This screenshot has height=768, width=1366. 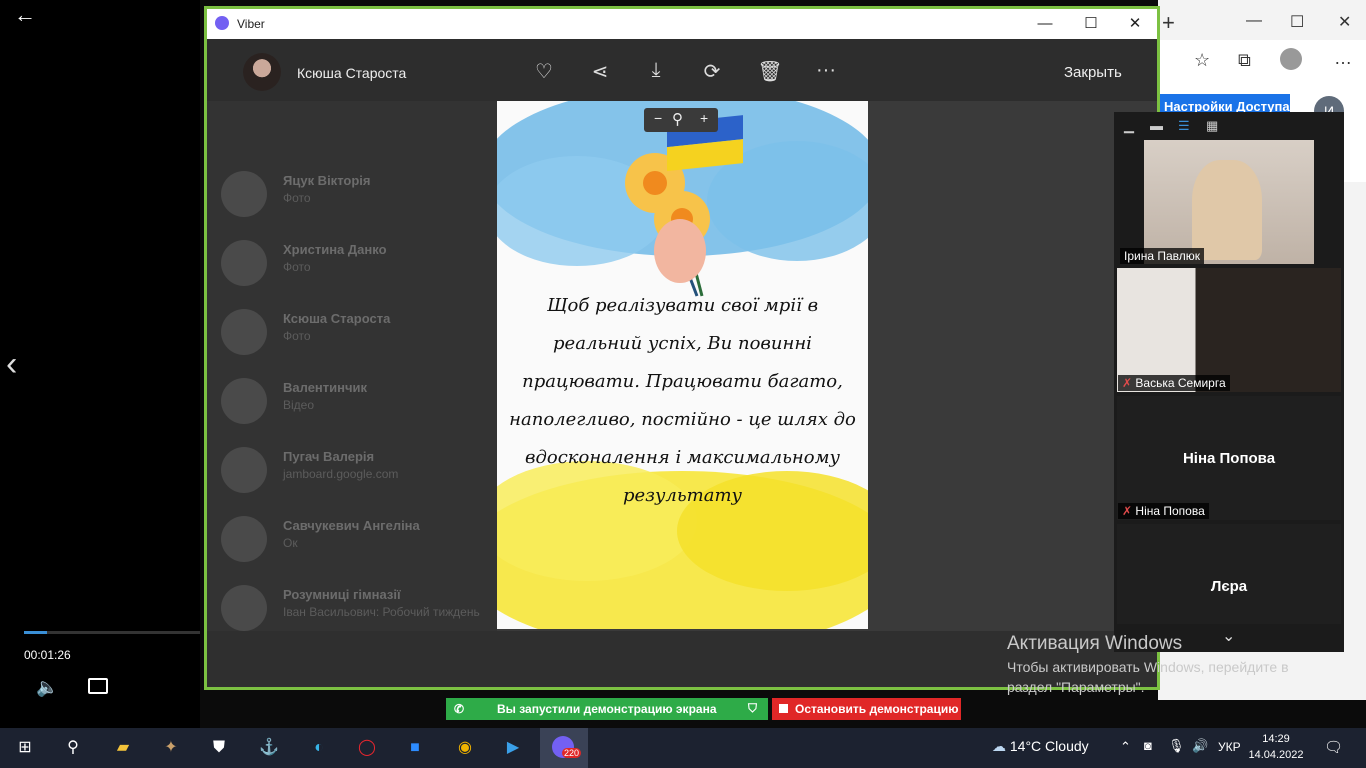 What do you see at coordinates (112, 632) in the screenshot?
I see `progress-bar` at bounding box center [112, 632].